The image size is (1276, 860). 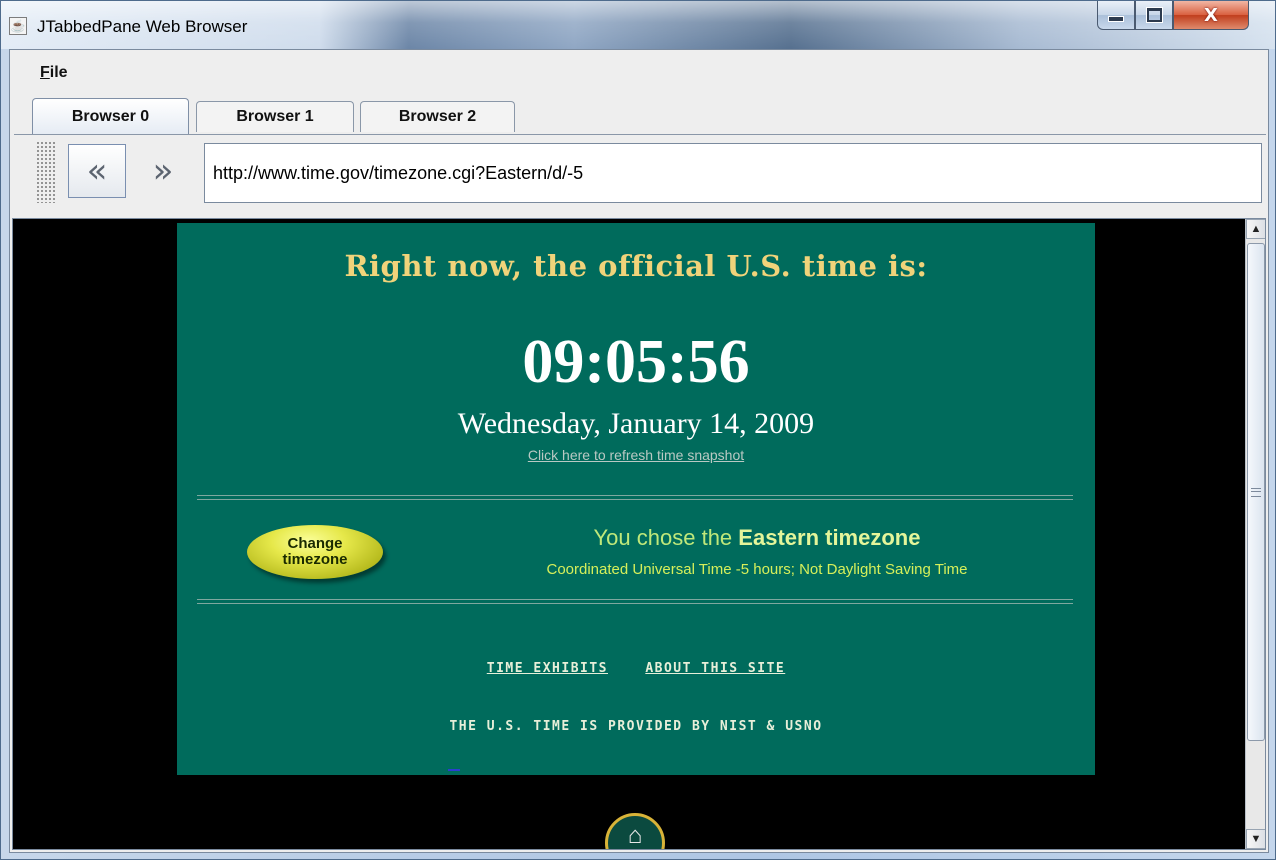 I want to click on maximize-icon, so click(x=1154, y=15).